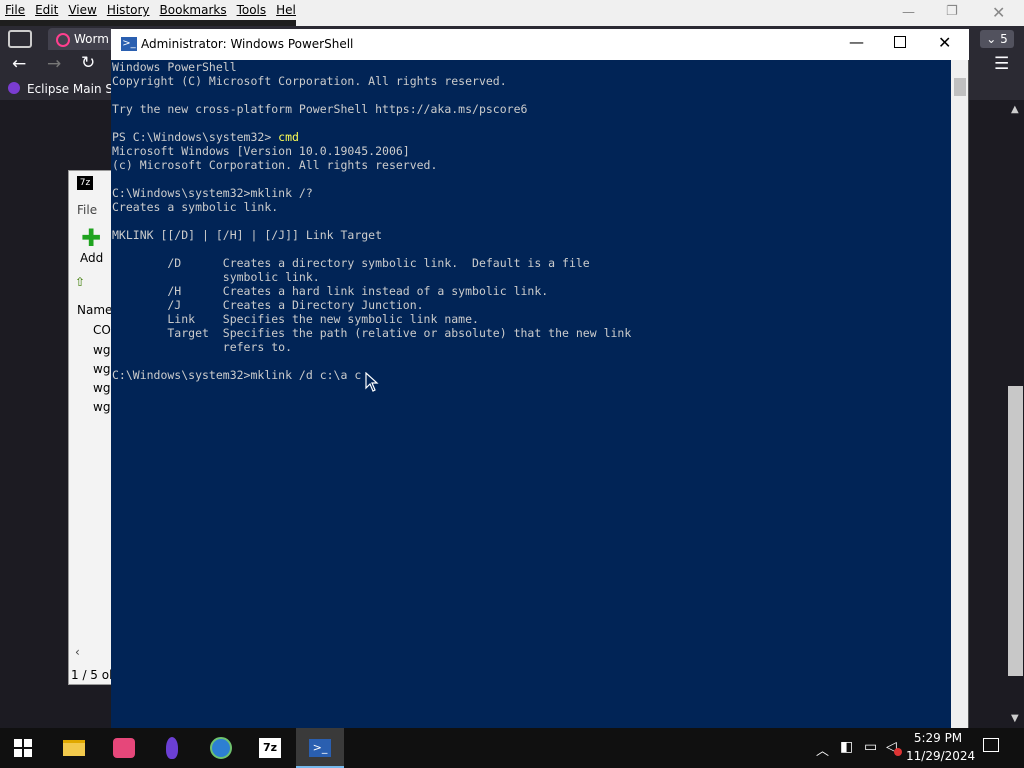 The height and width of the screenshot is (768, 1024). Describe the element at coordinates (959, 394) in the screenshot. I see `console-scrollbar` at that location.